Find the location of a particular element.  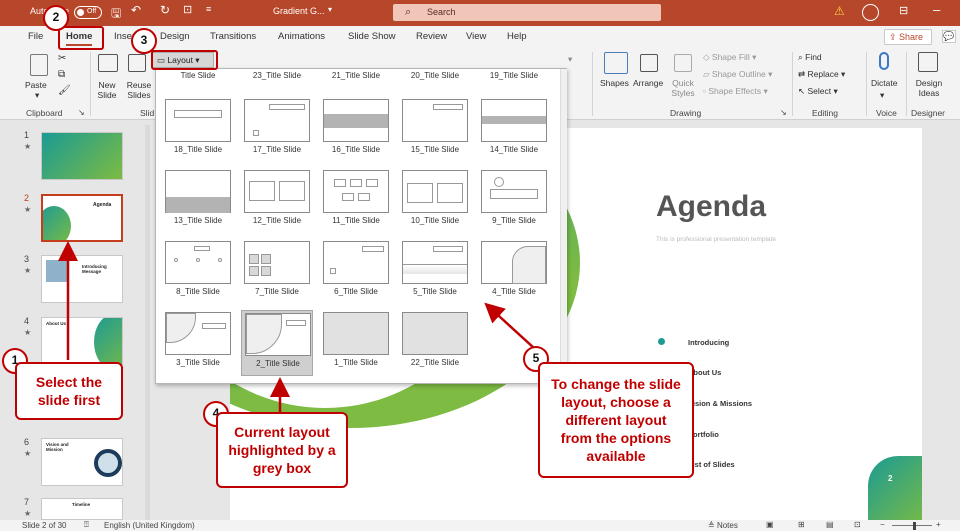

callout-select-slide: Select the slide first is located at coordinates (69, 391).